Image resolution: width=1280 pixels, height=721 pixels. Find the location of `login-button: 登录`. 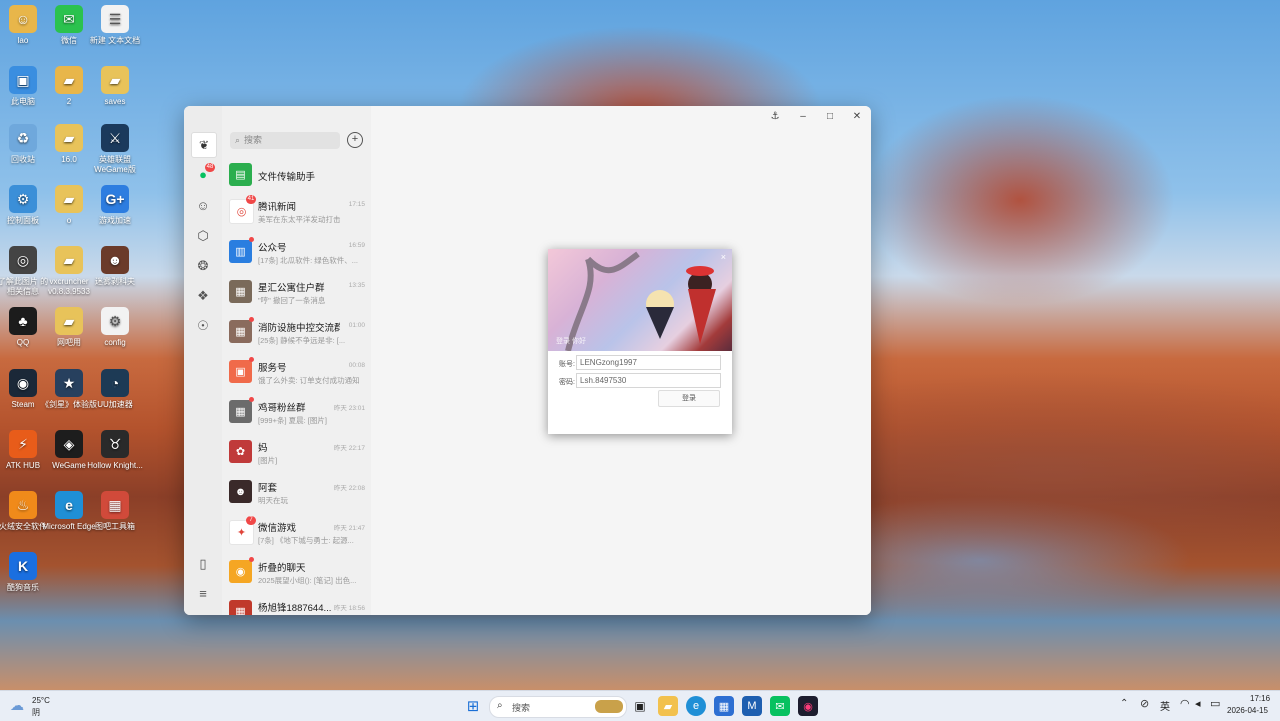

login-button: 登录 is located at coordinates (689, 398).